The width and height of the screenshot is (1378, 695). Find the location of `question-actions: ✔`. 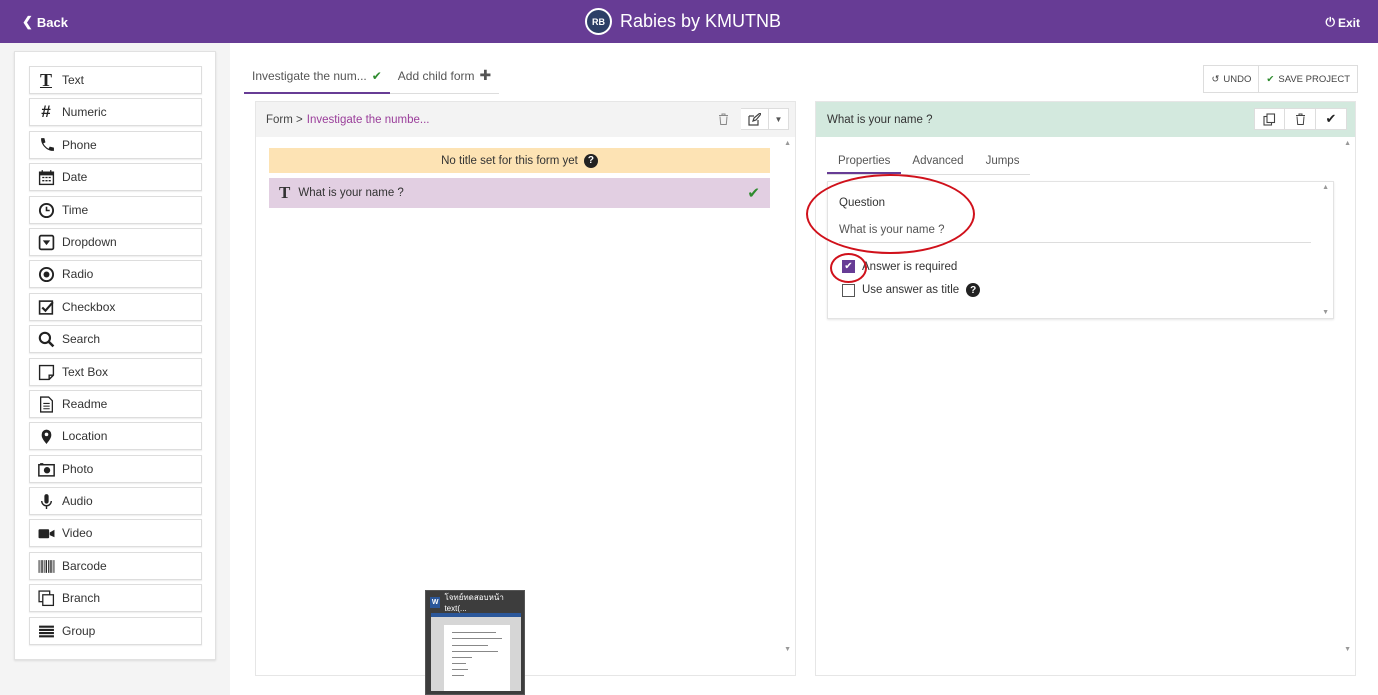

question-actions: ✔ is located at coordinates (1300, 119).